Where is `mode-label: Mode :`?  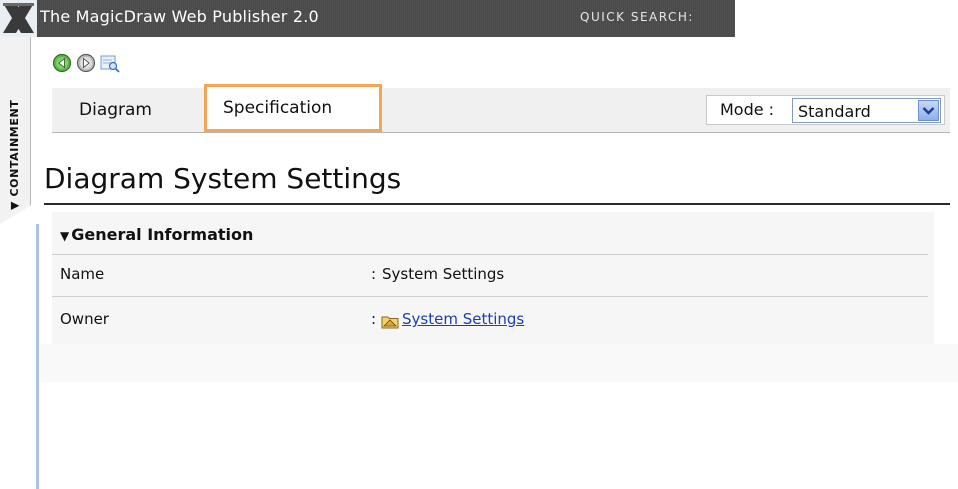
mode-label: Mode : is located at coordinates (747, 109).